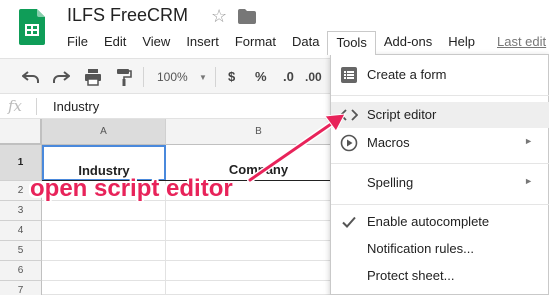  What do you see at coordinates (36, 106) in the screenshot?
I see `formula-separator` at bounding box center [36, 106].